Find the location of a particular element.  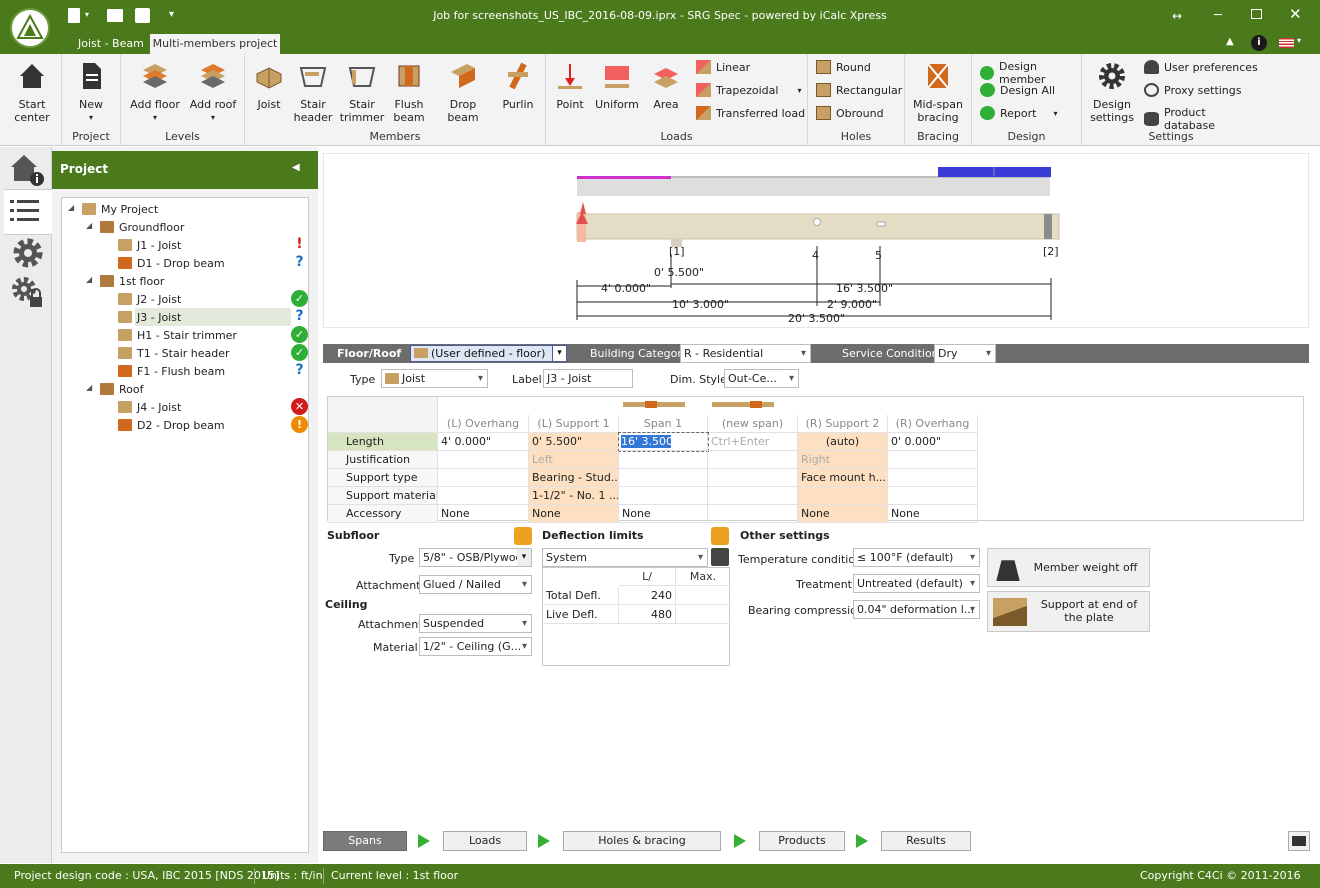

obround-hole-button: Obround is located at coordinates (850, 113).